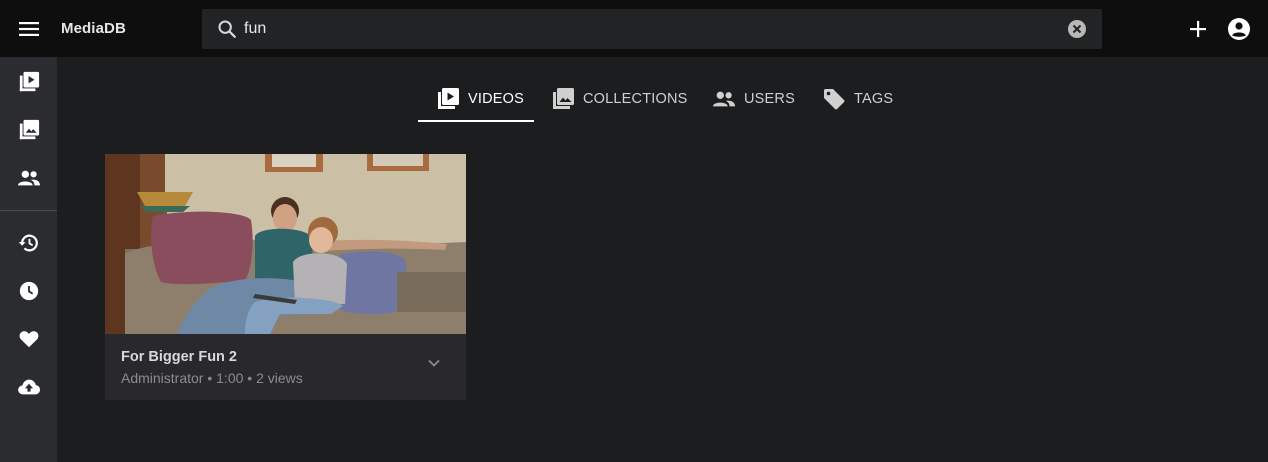 Image resolution: width=1268 pixels, height=462 pixels. What do you see at coordinates (476, 121) in the screenshot?
I see `active-tab-indicator` at bounding box center [476, 121].